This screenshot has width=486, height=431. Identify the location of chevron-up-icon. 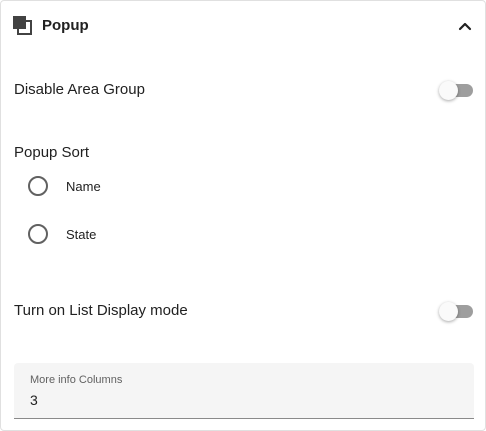
(465, 26).